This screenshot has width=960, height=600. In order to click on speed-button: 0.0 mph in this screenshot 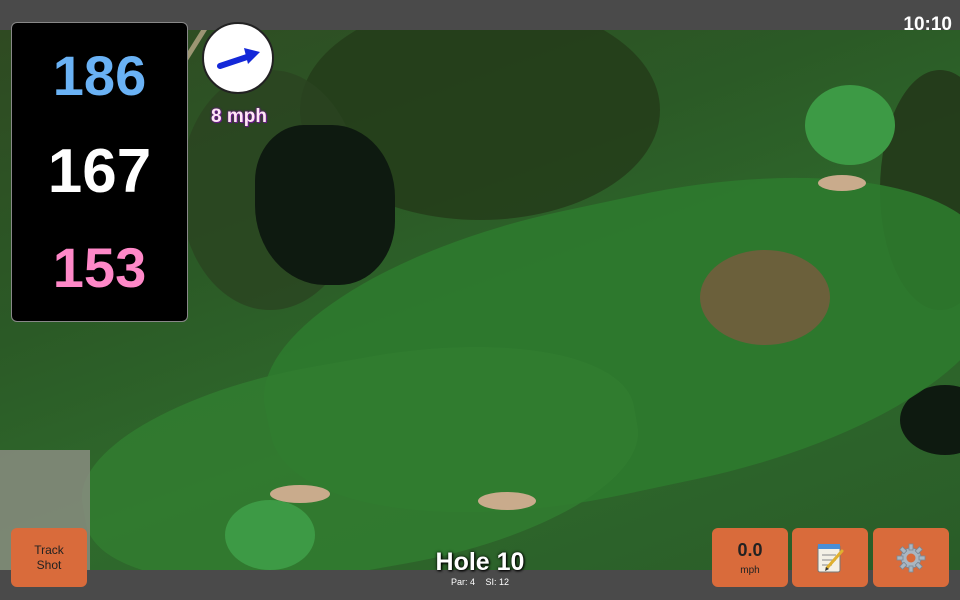, I will do `click(750, 557)`.